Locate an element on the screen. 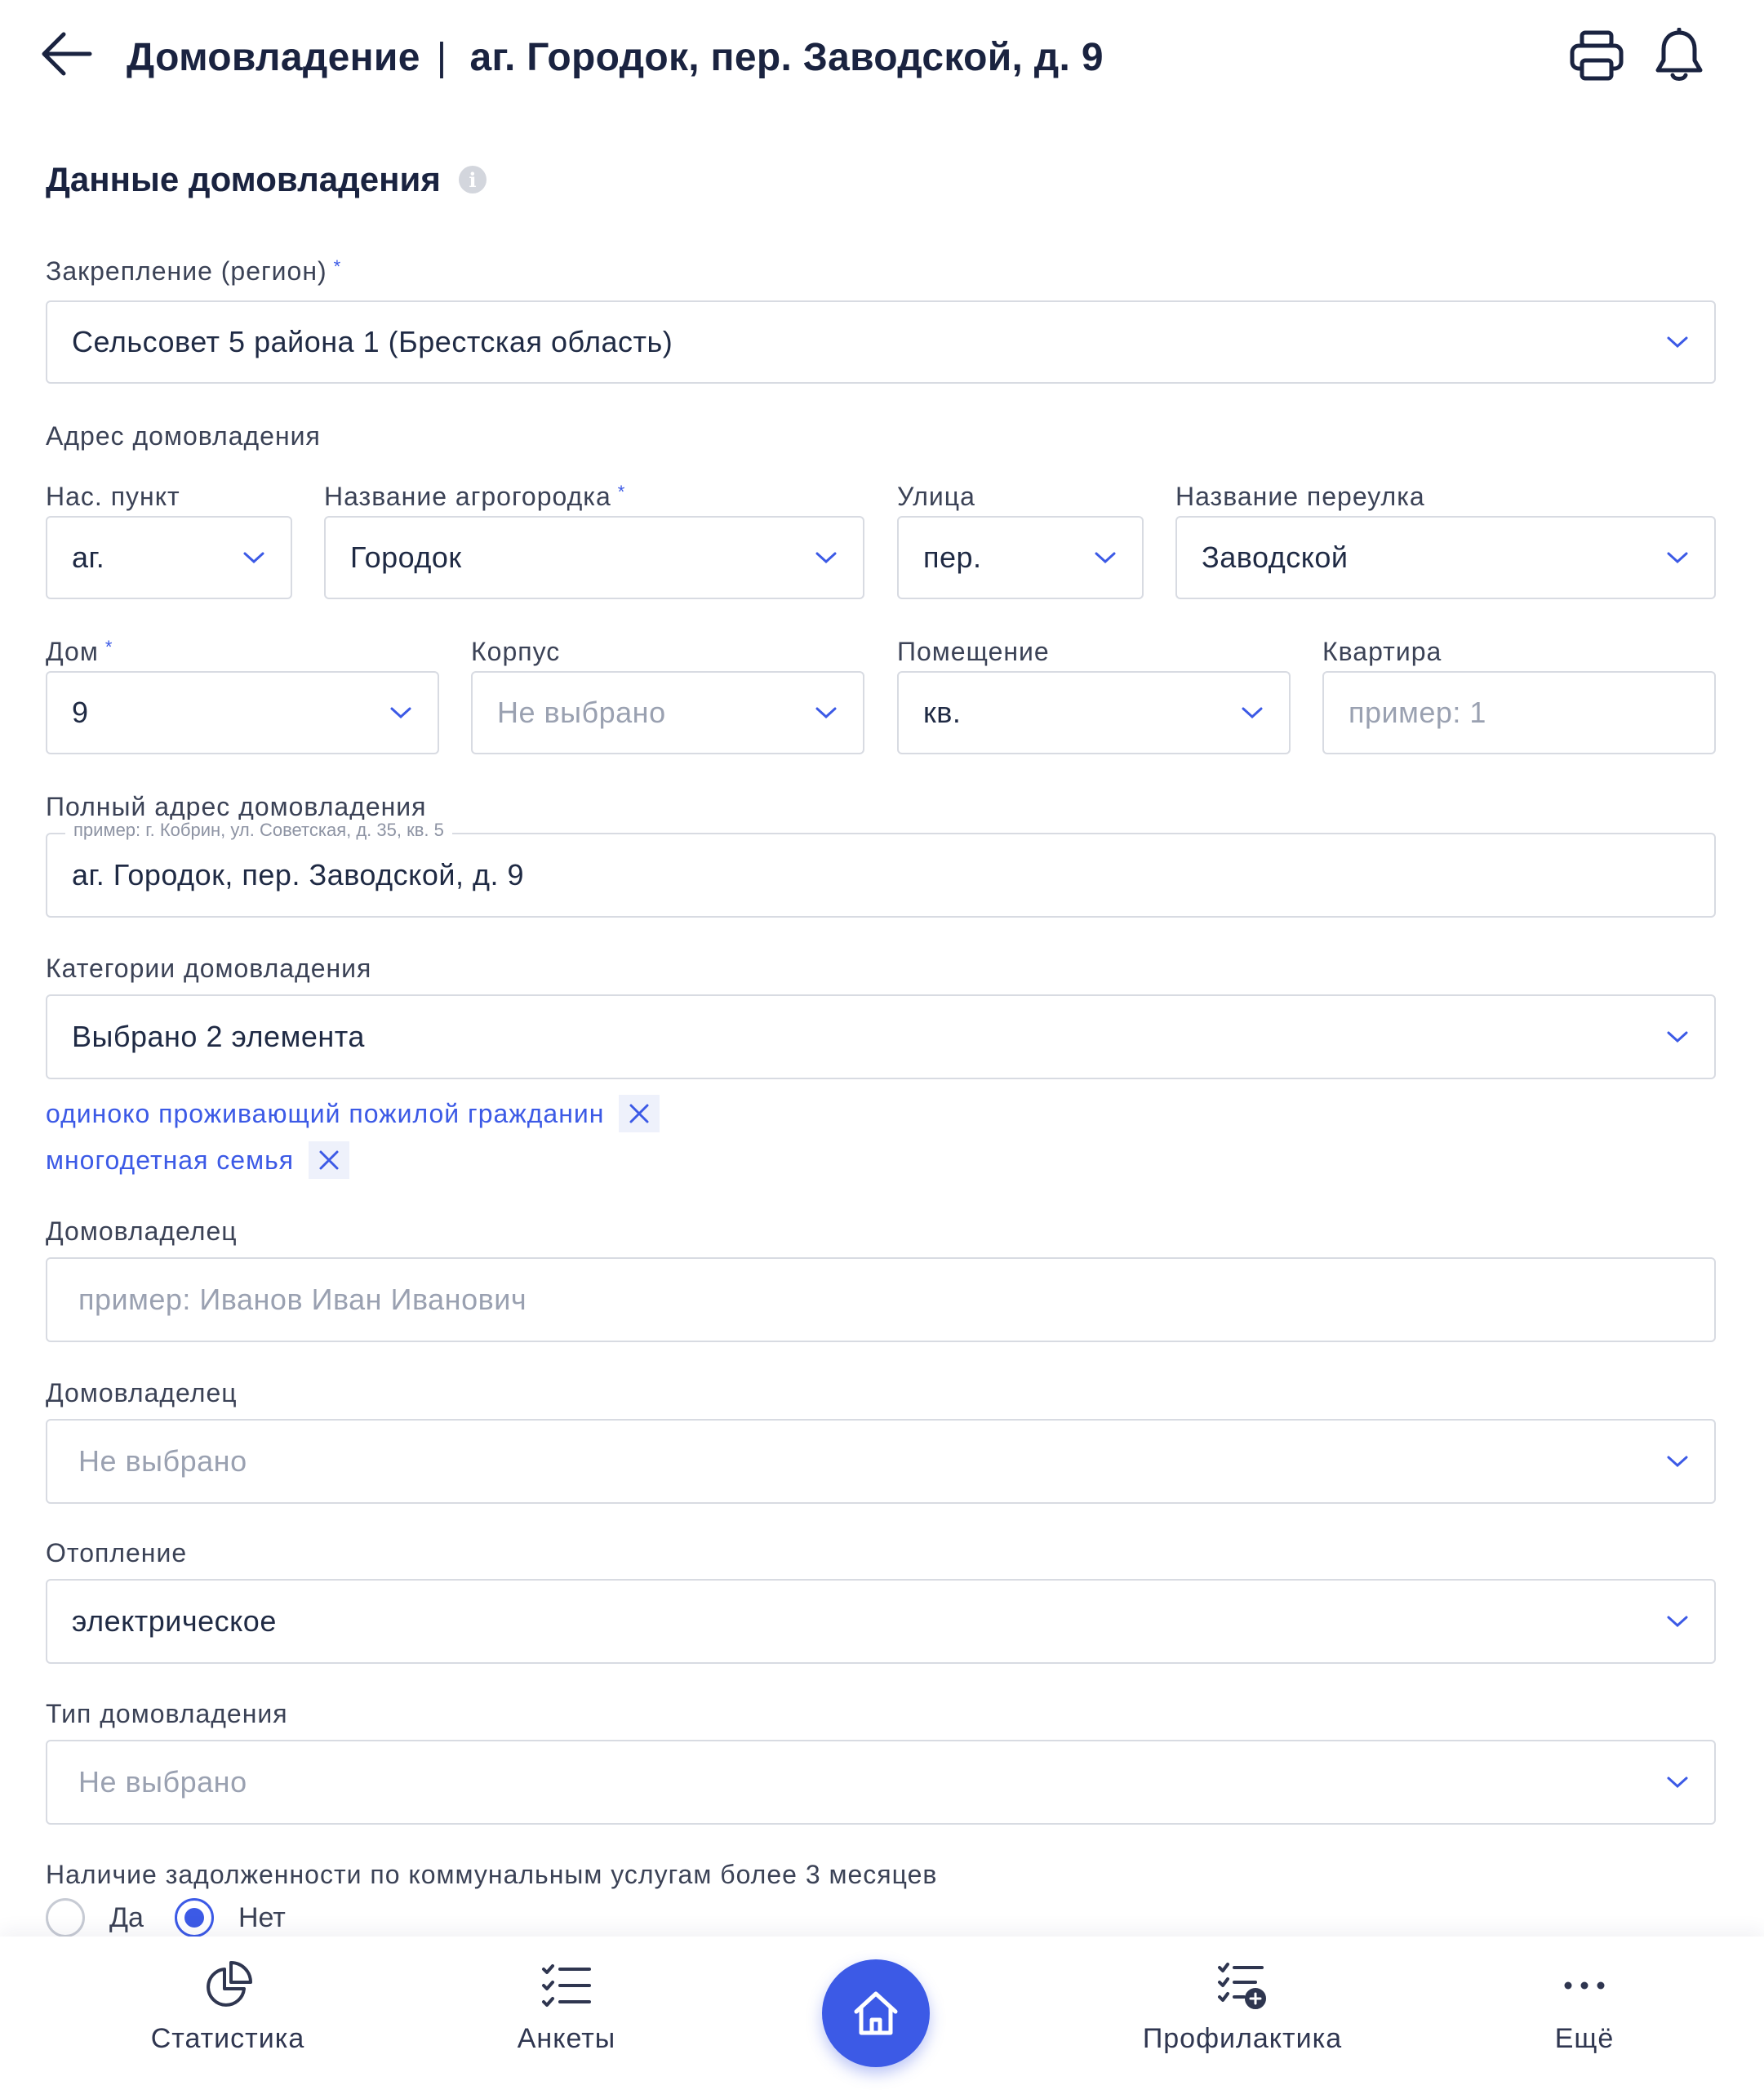 Image resolution: width=1764 pixels, height=2090 pixels. address-title: Адрес домовладения is located at coordinates (183, 436).